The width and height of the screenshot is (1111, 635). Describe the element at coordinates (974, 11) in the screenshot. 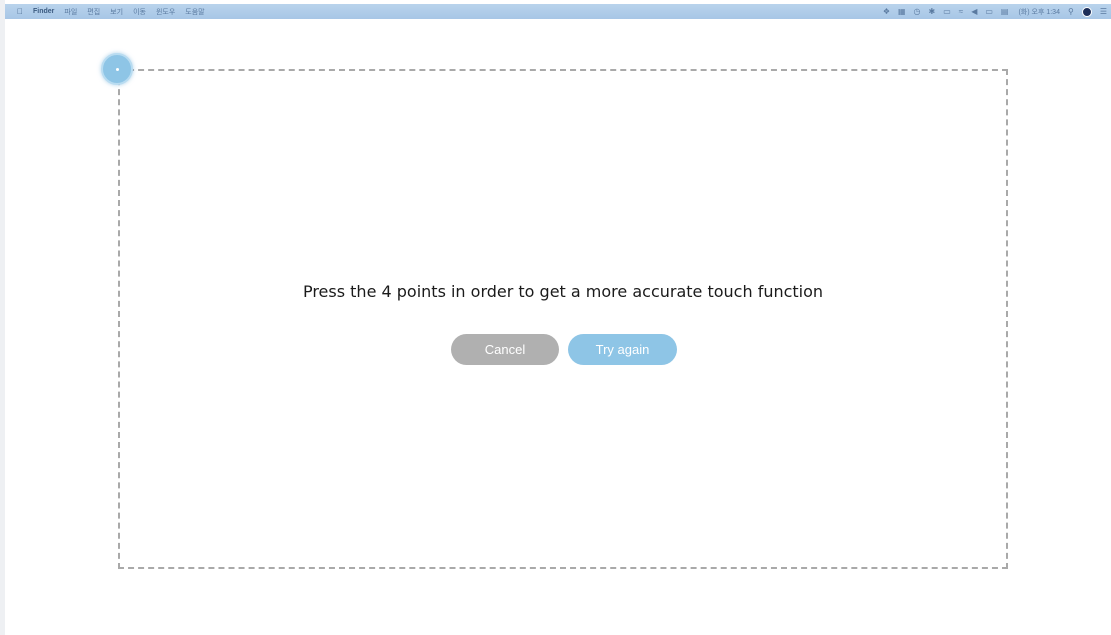

I see `volume-icon: ◀` at that location.